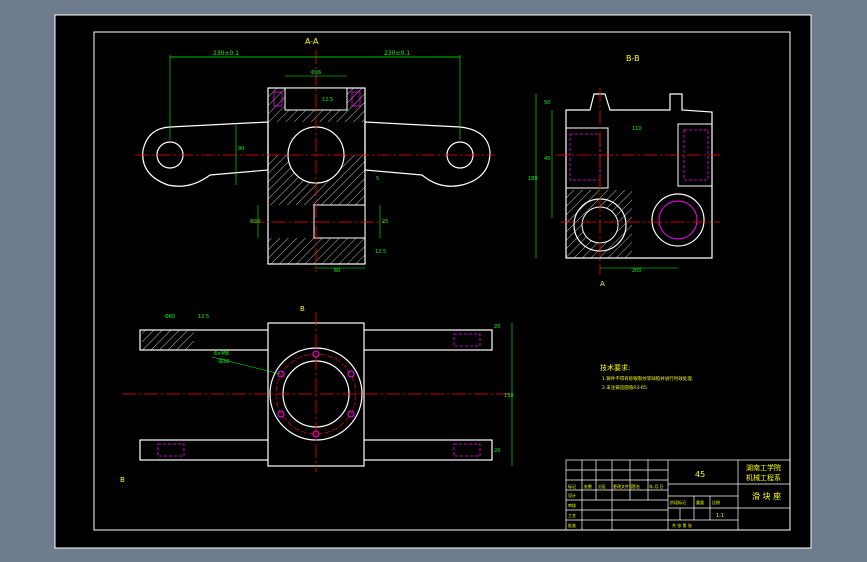 The height and width of the screenshot is (562, 867). What do you see at coordinates (623, 486) in the screenshot?
I see `title-block-header-3: 更改文件号` at bounding box center [623, 486].